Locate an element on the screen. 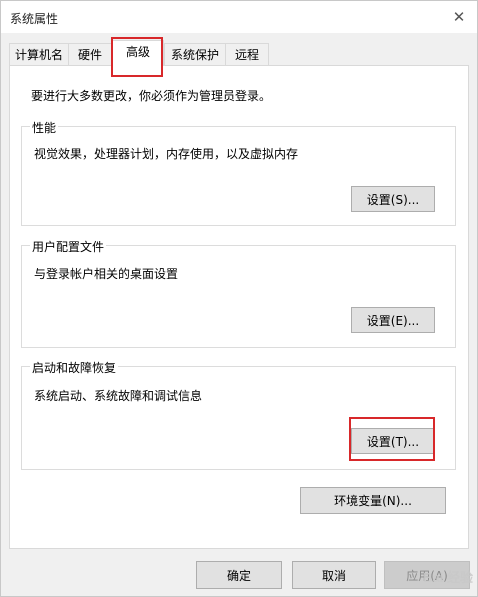  tab-hardware: 硬件 is located at coordinates (90, 54).